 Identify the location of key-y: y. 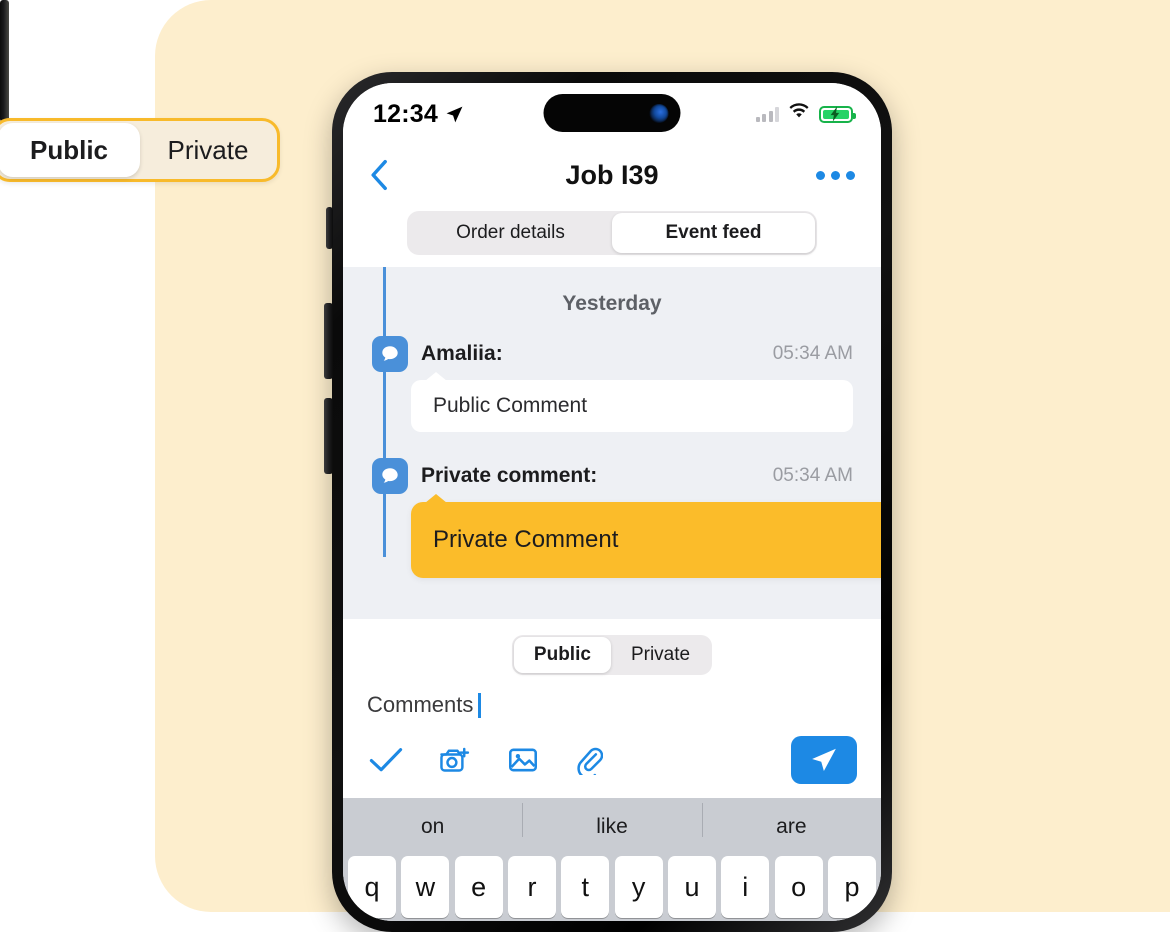
(638, 887).